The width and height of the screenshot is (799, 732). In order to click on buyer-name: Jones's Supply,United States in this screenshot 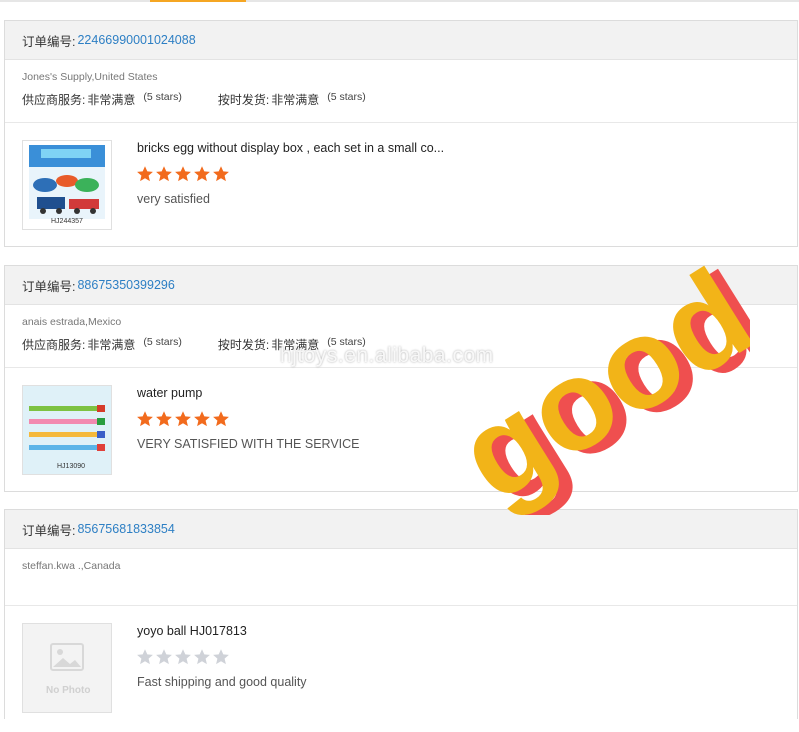, I will do `click(90, 77)`.